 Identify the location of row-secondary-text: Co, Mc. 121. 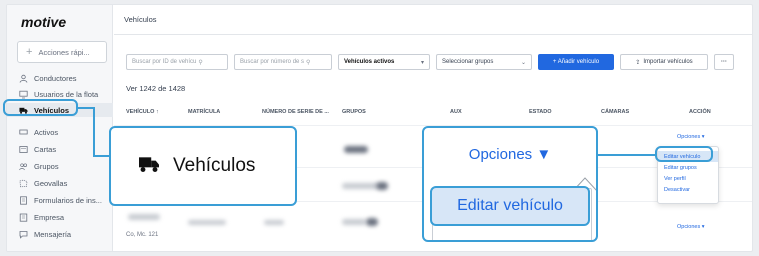
(142, 235).